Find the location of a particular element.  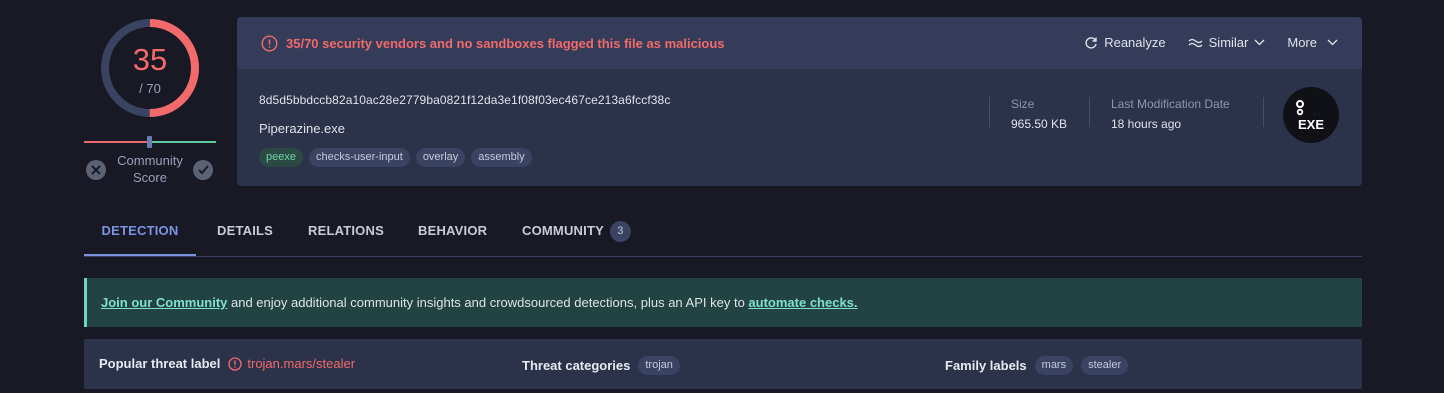

date-value: 18 hours ago is located at coordinates (1146, 124).